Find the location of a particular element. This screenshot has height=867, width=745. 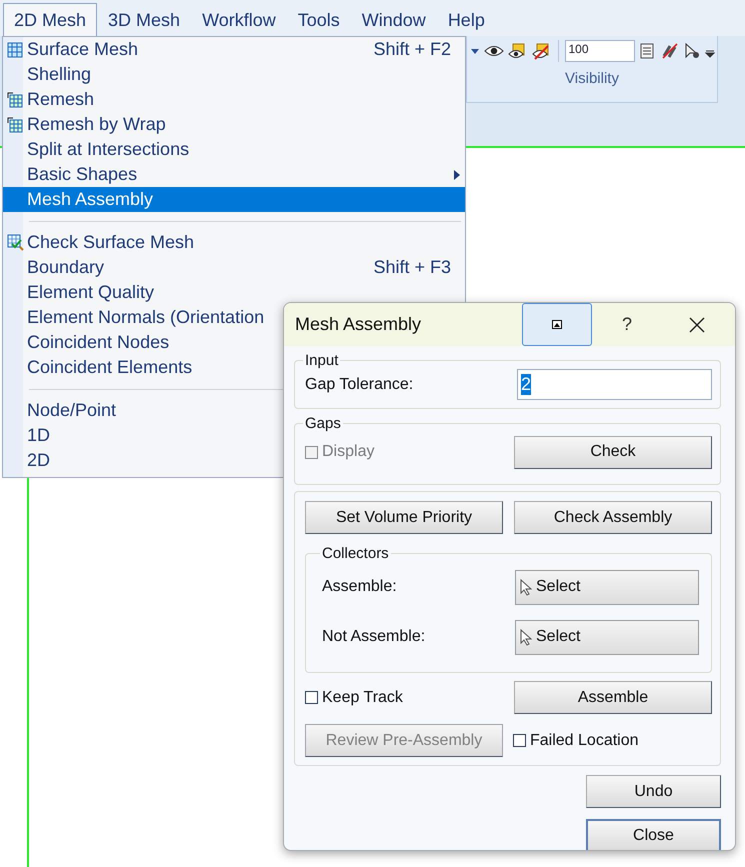

menu-item: Basic Shapes is located at coordinates (234, 174).